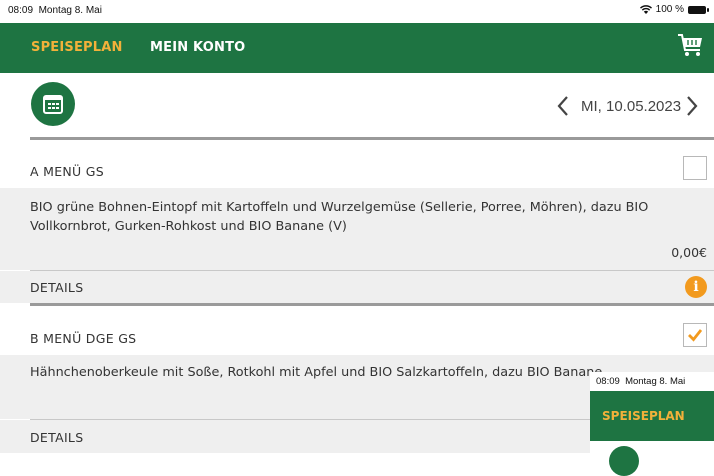 This screenshot has height=476, width=714. Describe the element at coordinates (77, 47) in the screenshot. I see `tab-speiseplan: SPEISEPLAN` at that location.